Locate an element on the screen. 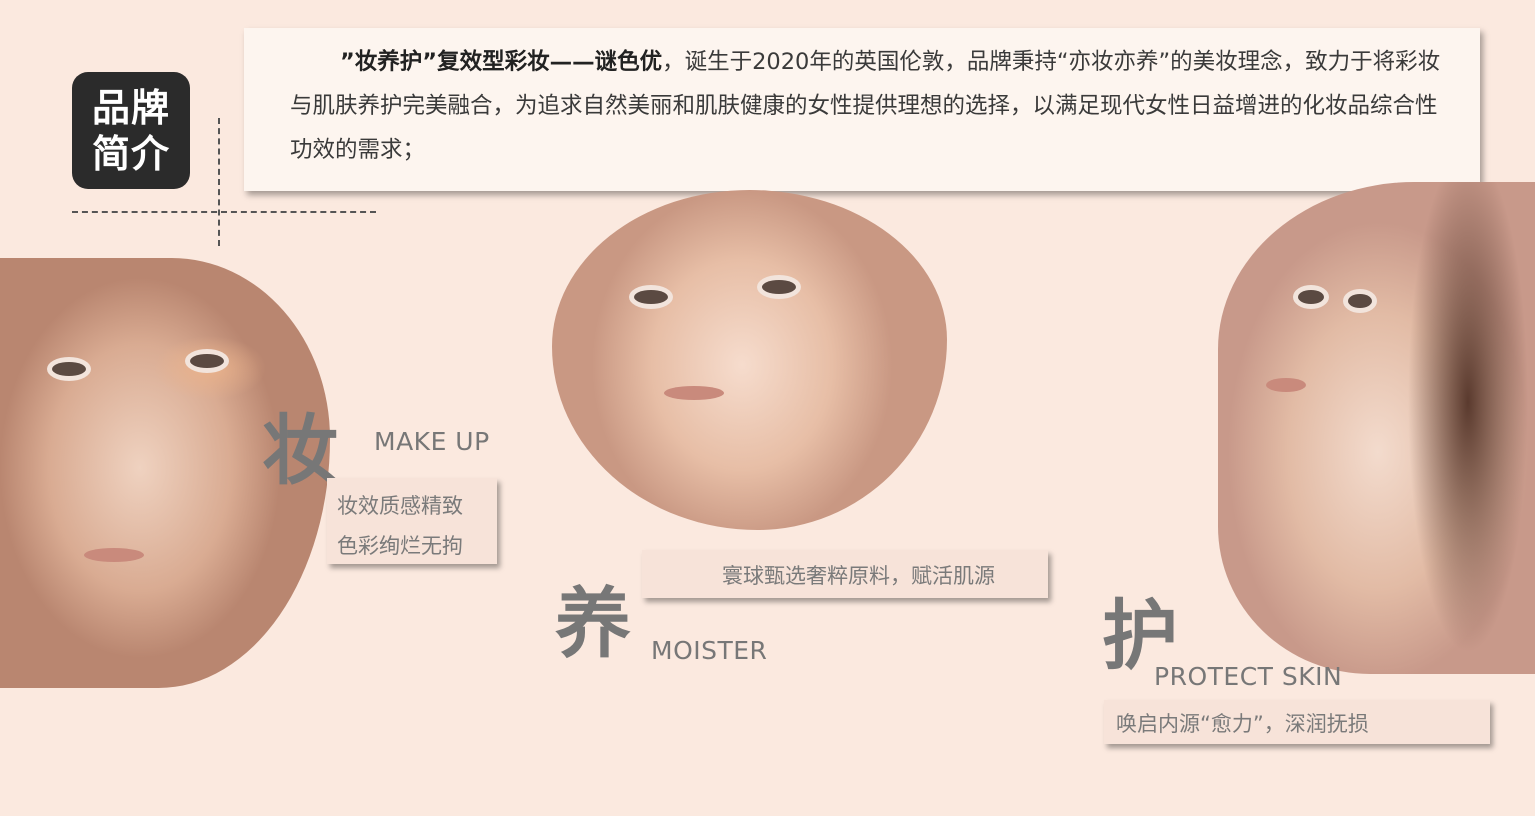  protect-portrait-image is located at coordinates (1376, 428).